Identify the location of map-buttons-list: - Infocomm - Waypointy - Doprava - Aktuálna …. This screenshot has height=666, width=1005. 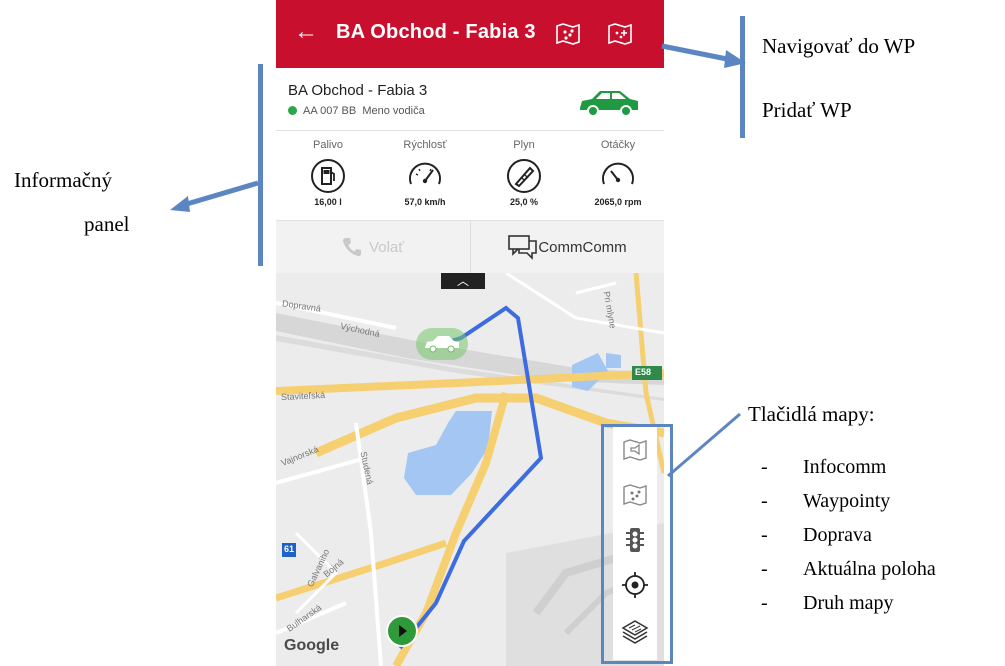
(848, 541).